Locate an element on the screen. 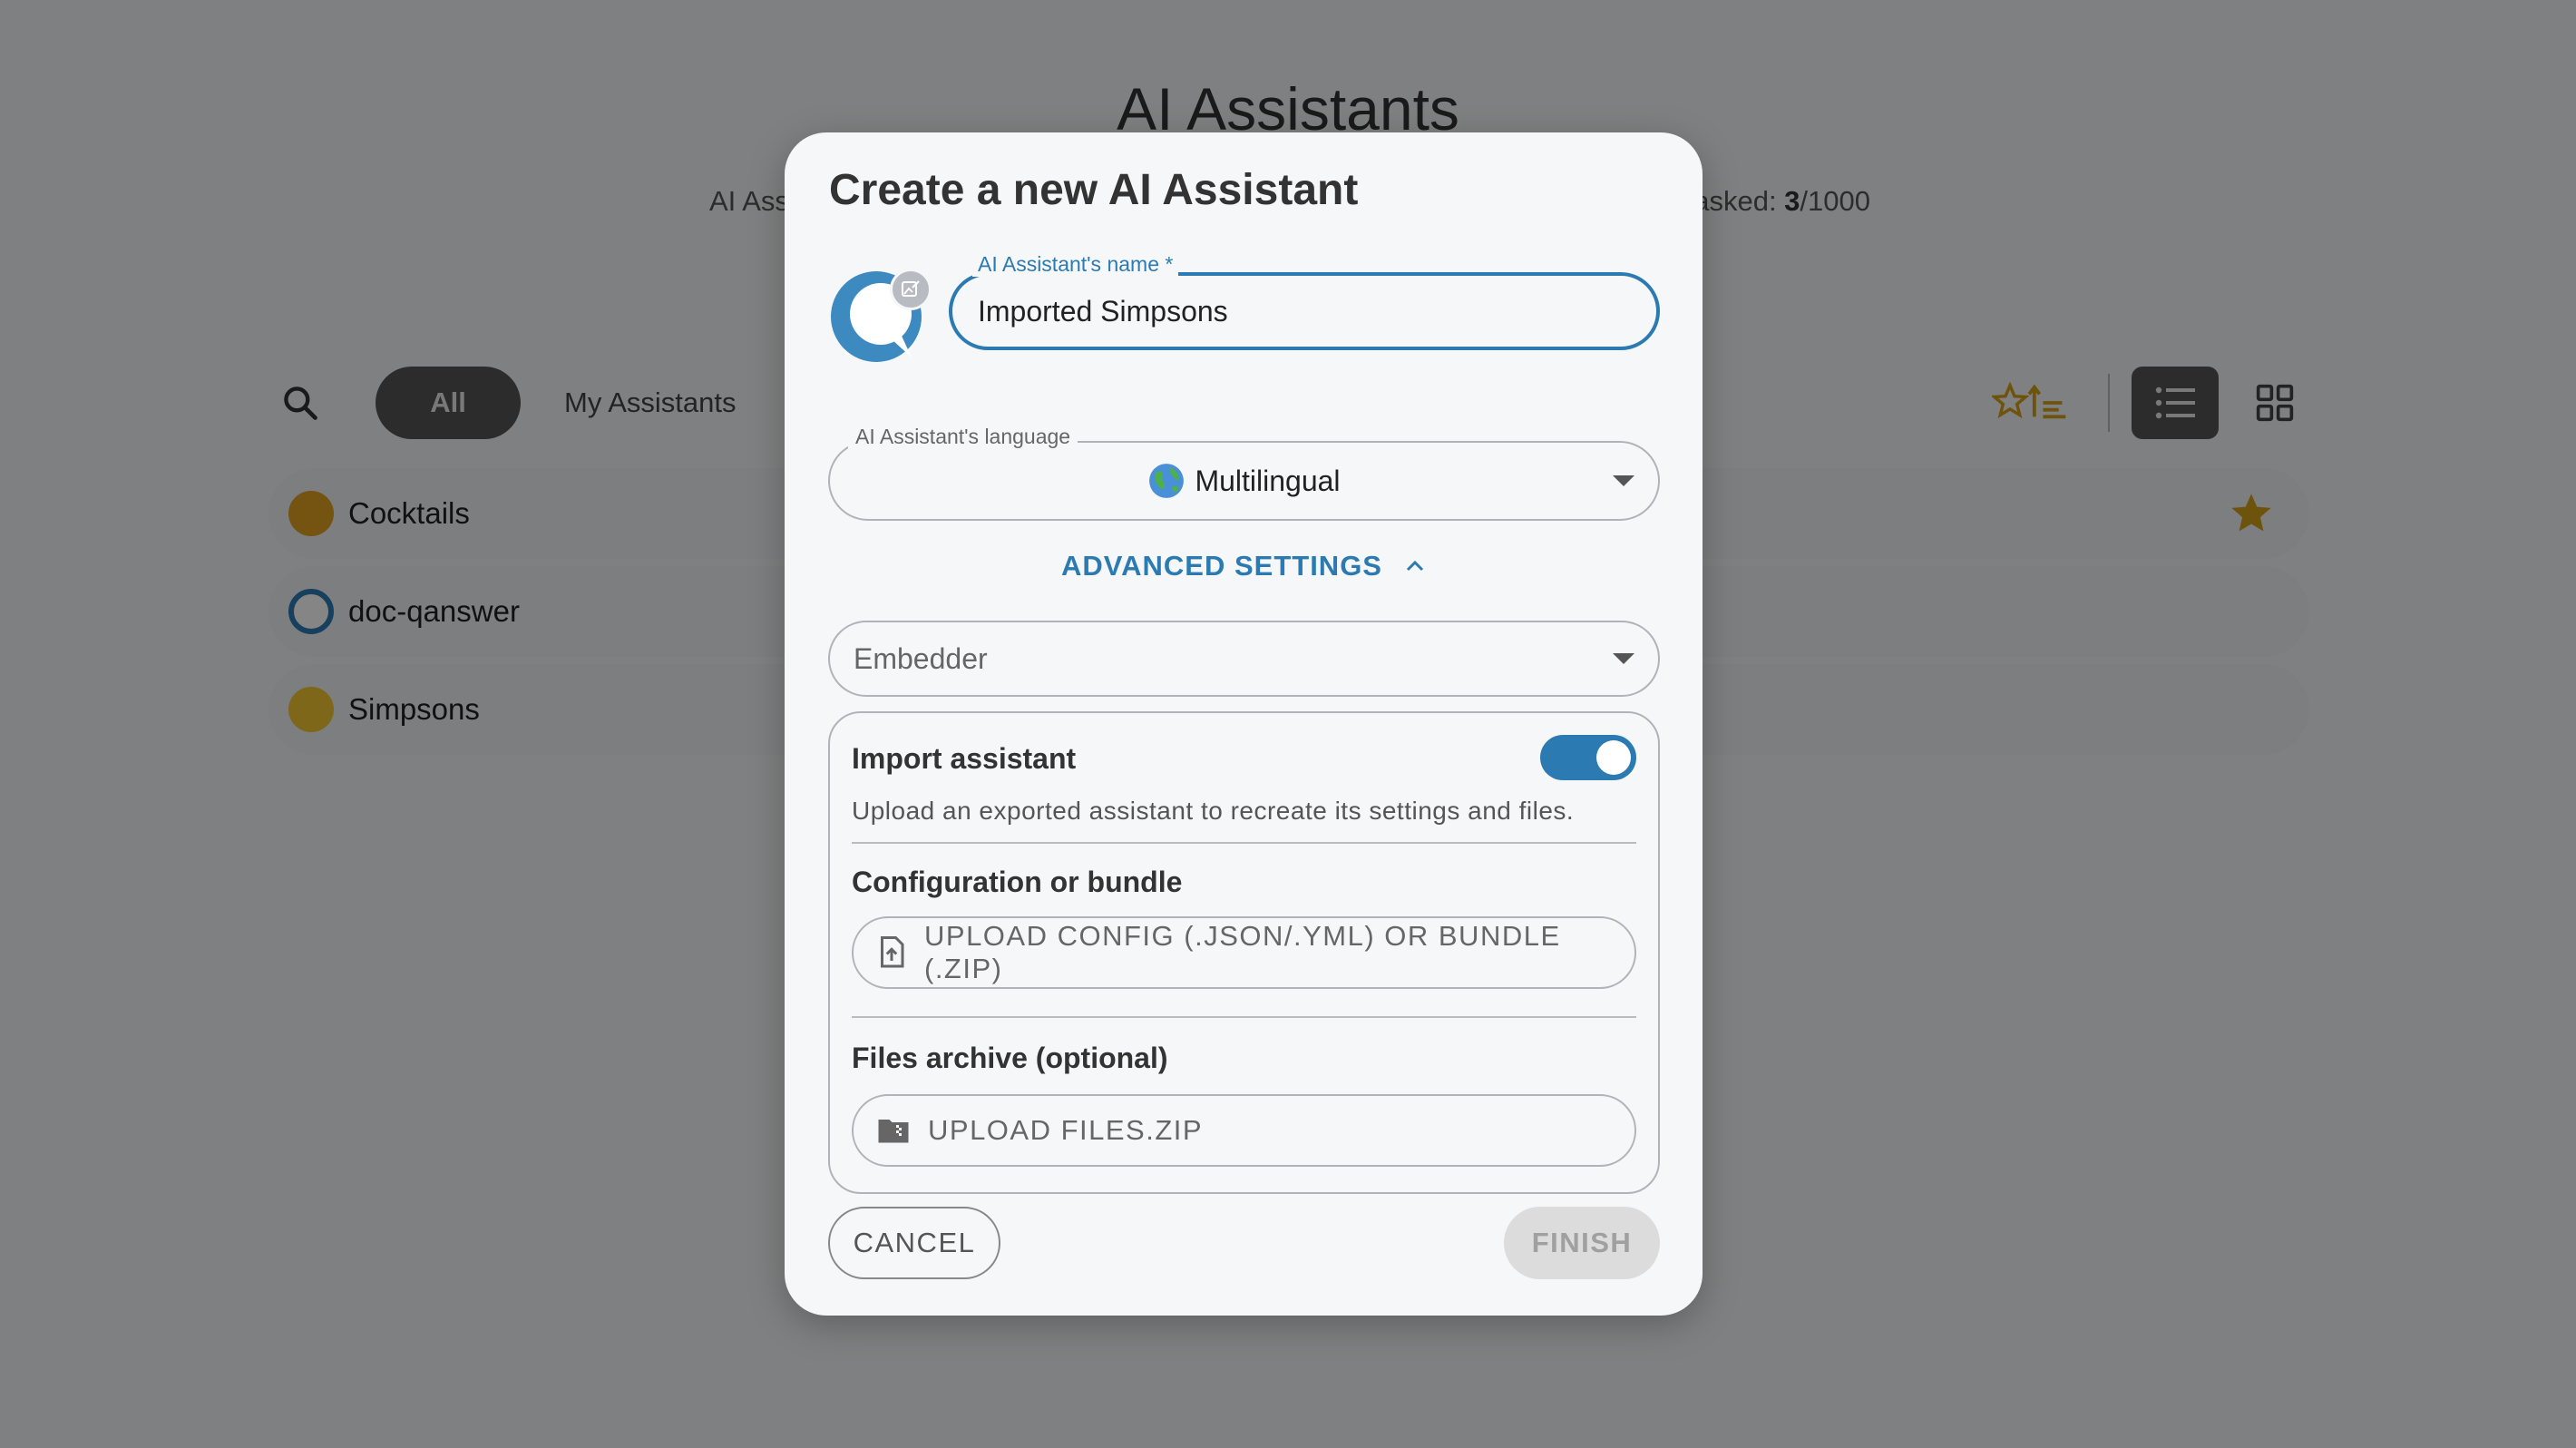 The image size is (2576, 1448). toggle-knob is located at coordinates (1613, 757).